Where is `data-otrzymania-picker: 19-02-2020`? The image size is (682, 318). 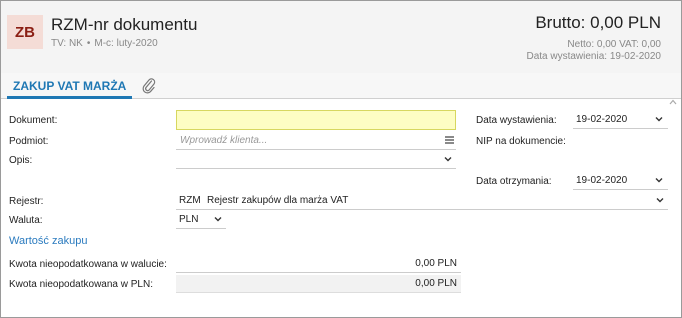
data-otrzymania-picker: 19-02-2020 is located at coordinates (620, 181).